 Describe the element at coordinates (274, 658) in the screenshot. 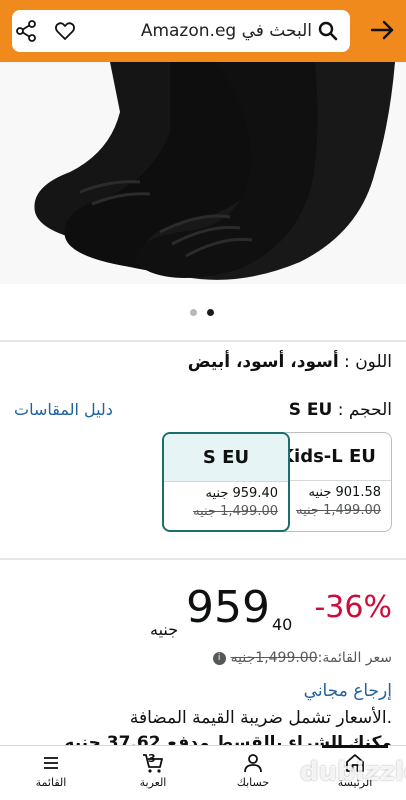

I see `list-price-value: 1,499.00جنيه` at that location.